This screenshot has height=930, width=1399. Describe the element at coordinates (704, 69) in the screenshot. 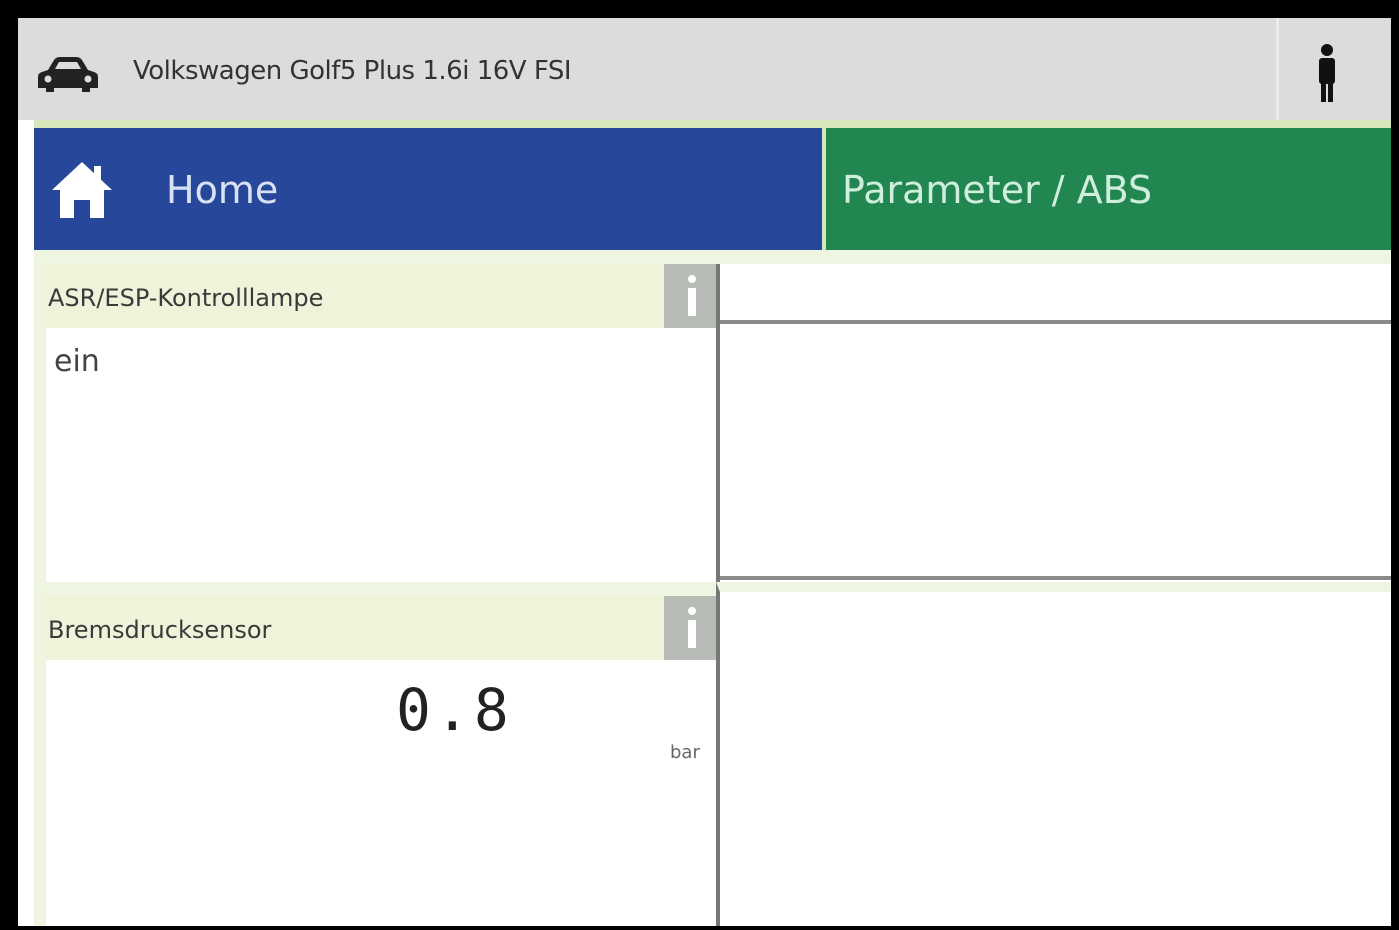

I see `title-bar: Volkswagen Golf5 Plus 1.6i 16V FSI` at that location.